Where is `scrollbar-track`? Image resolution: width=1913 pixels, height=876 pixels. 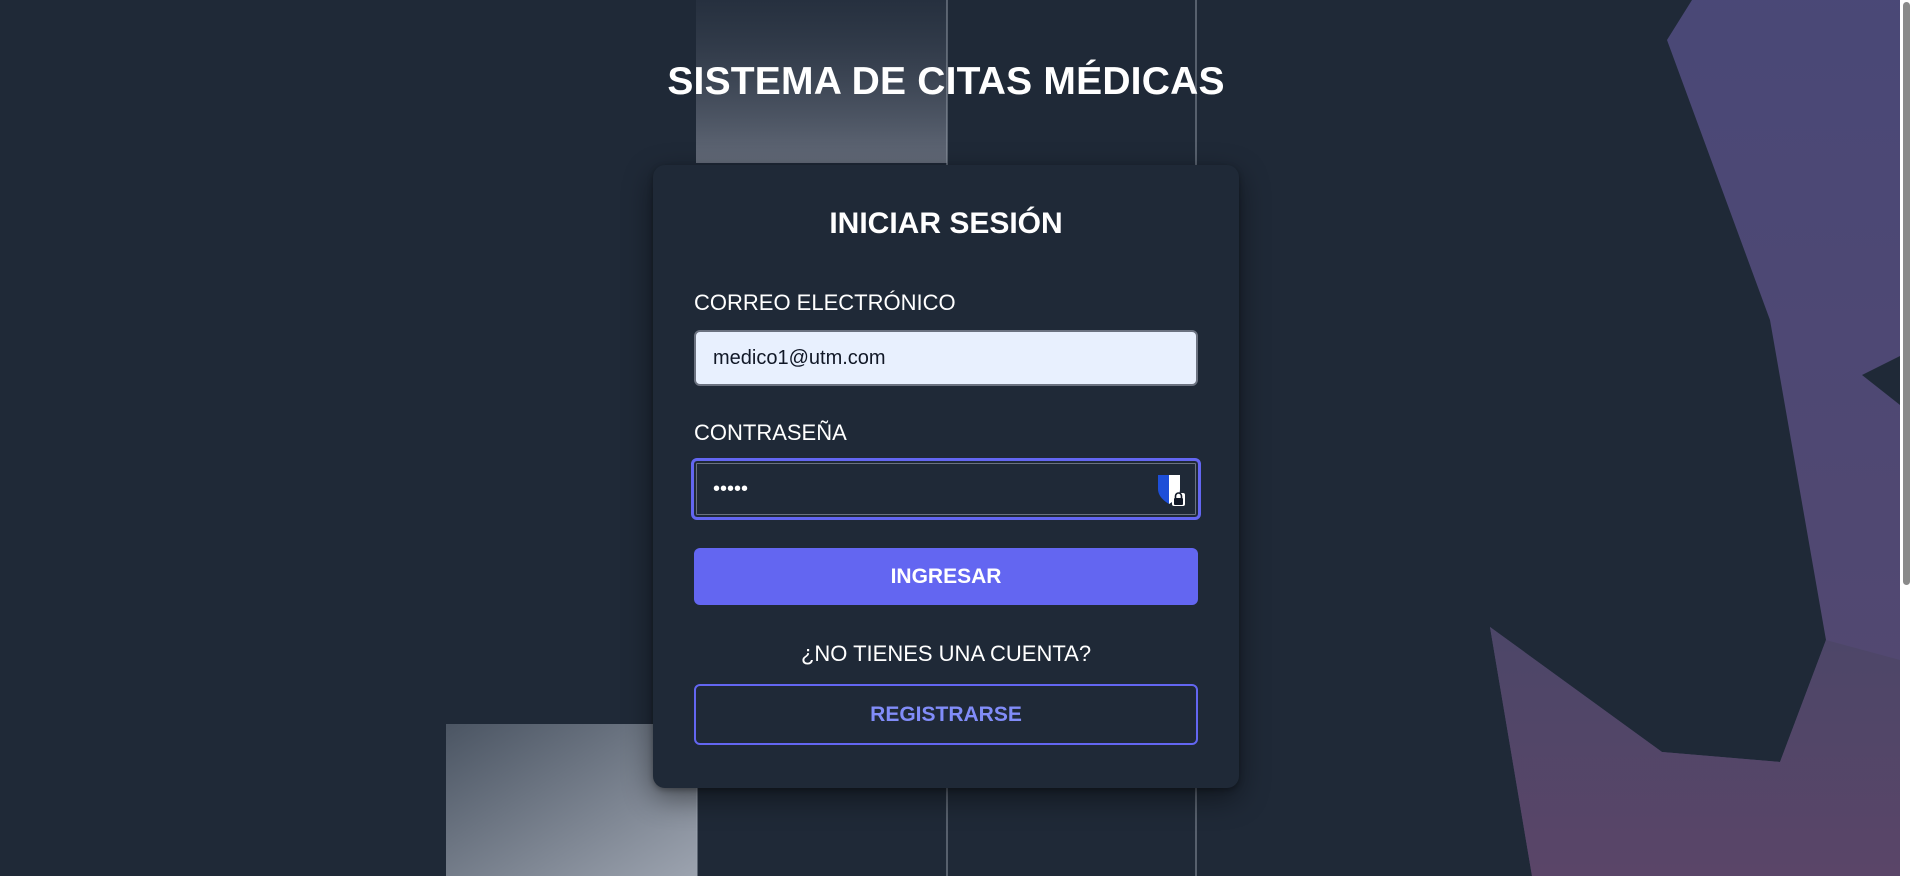 scrollbar-track is located at coordinates (1906, 438).